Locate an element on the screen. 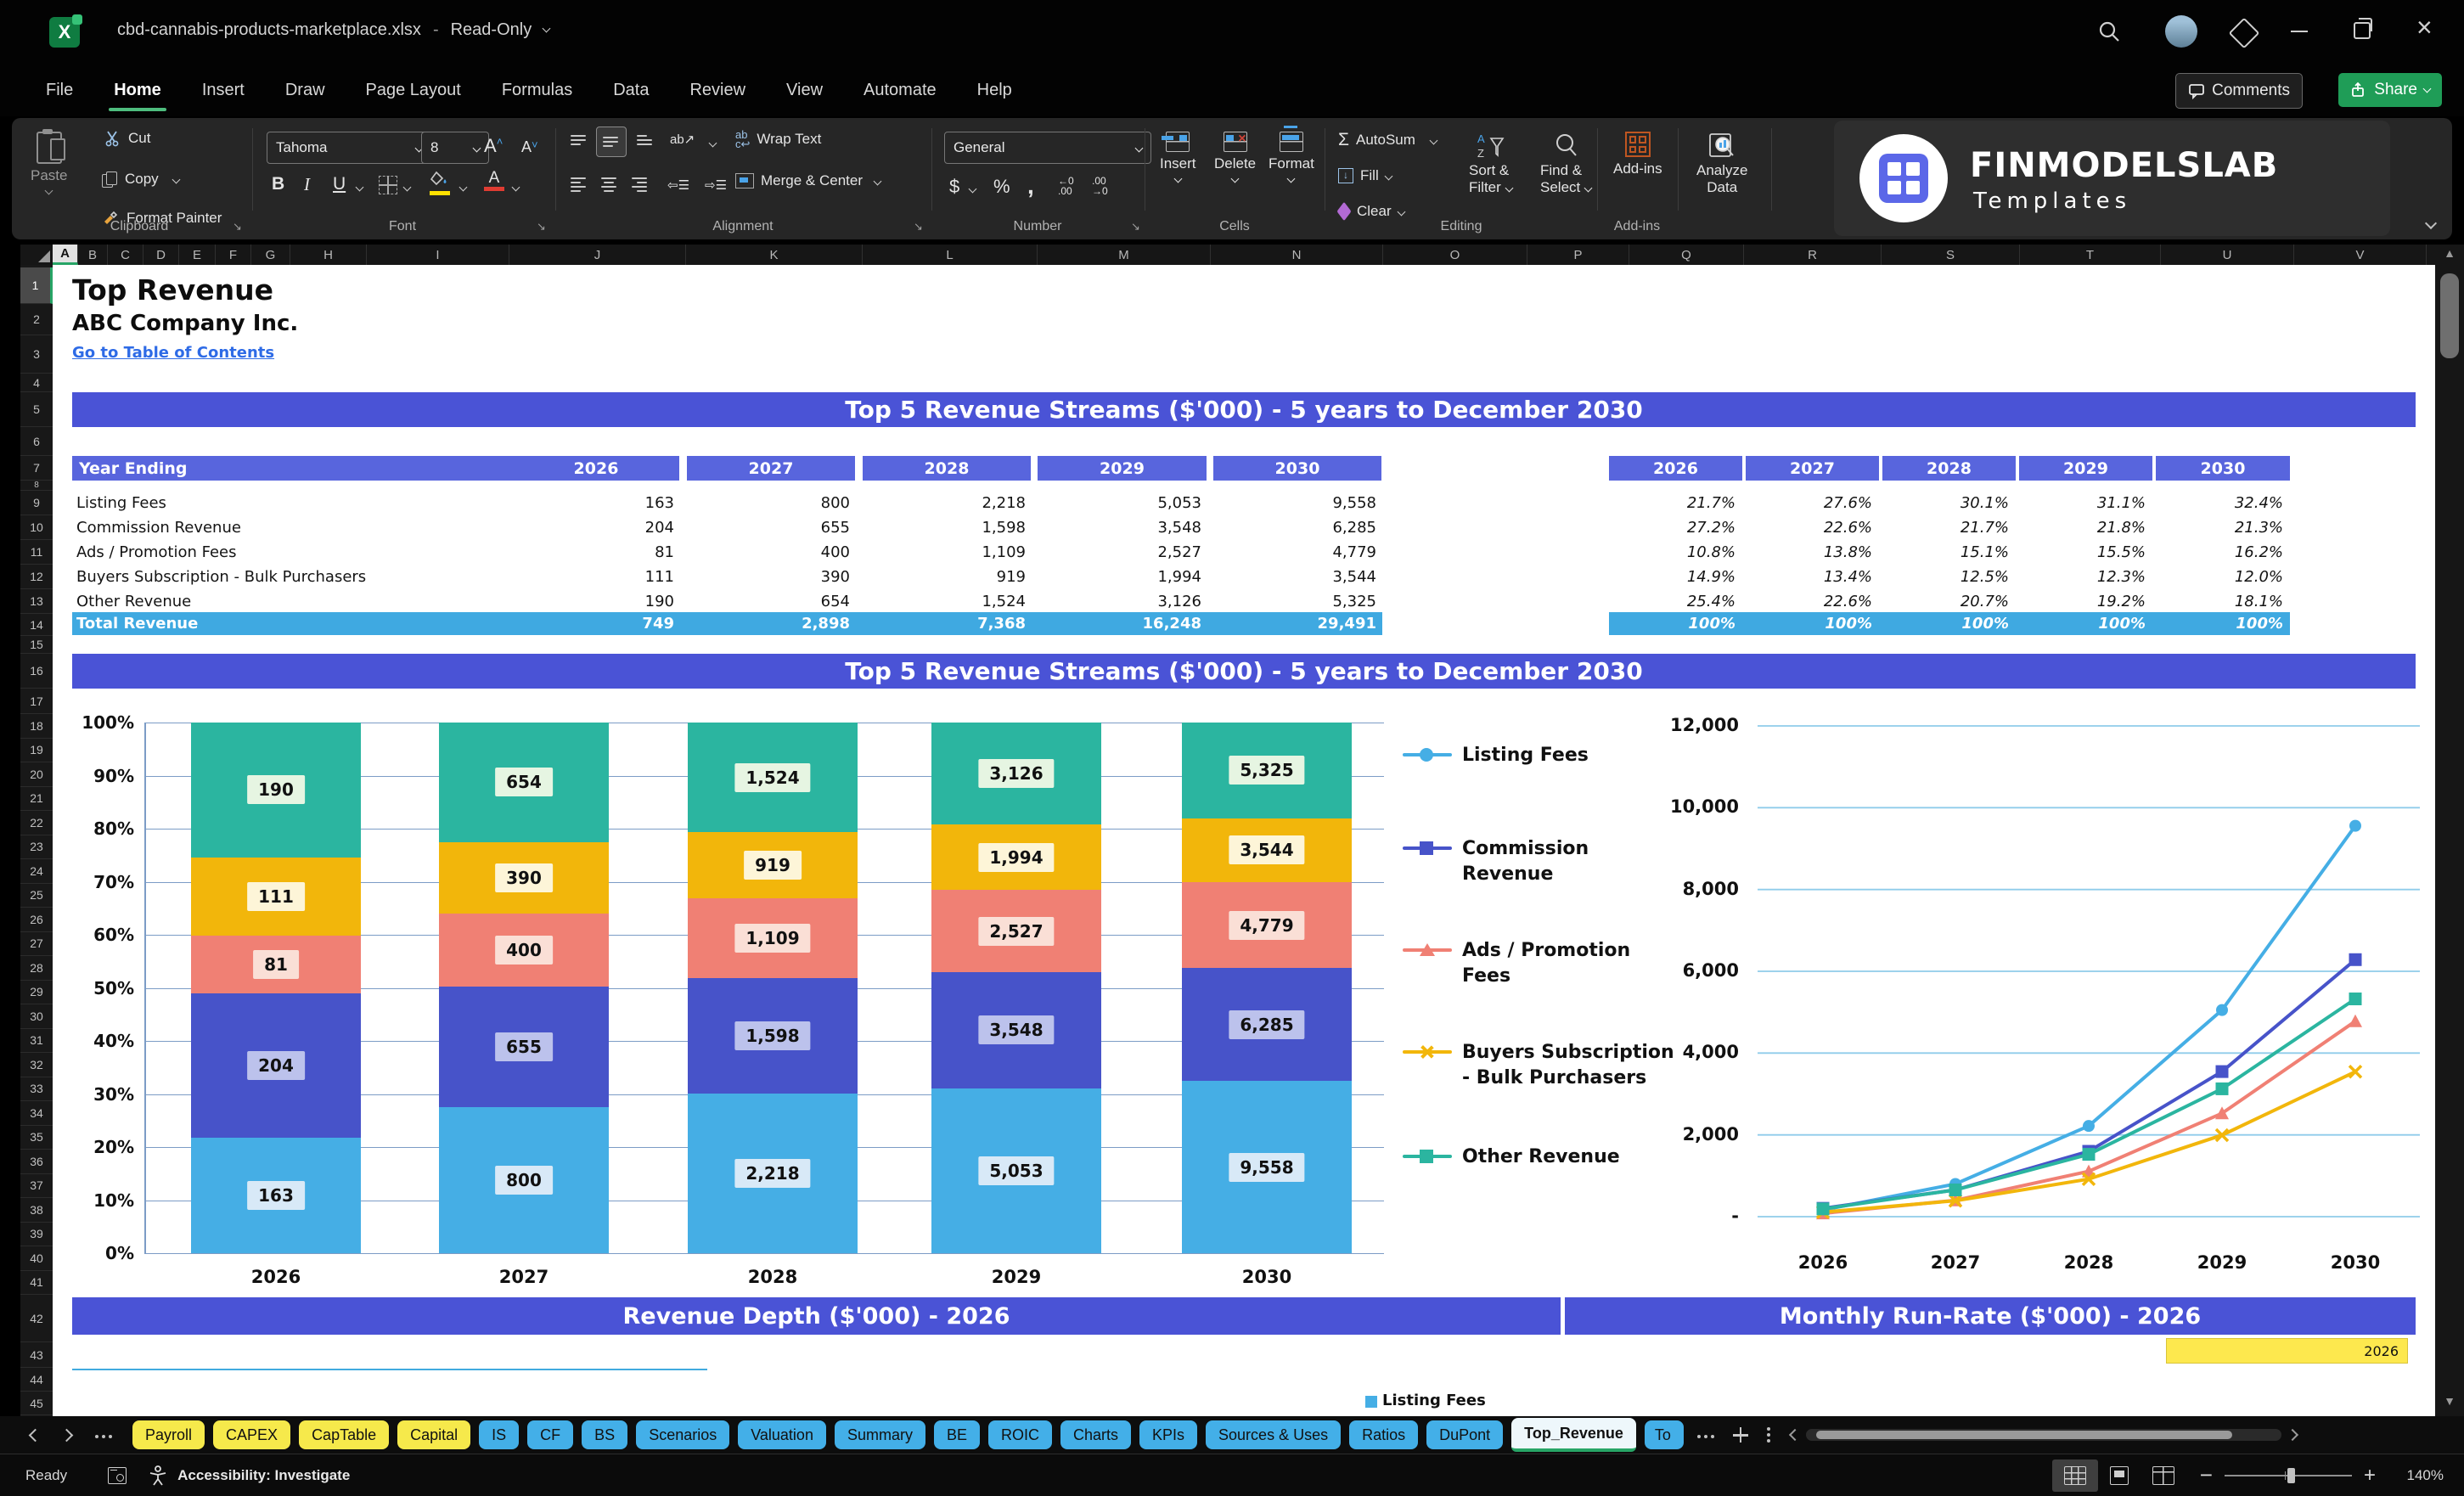 Image resolution: width=2464 pixels, height=1496 pixels. sheet-tab-scenarios: Scenarios is located at coordinates (683, 1434).